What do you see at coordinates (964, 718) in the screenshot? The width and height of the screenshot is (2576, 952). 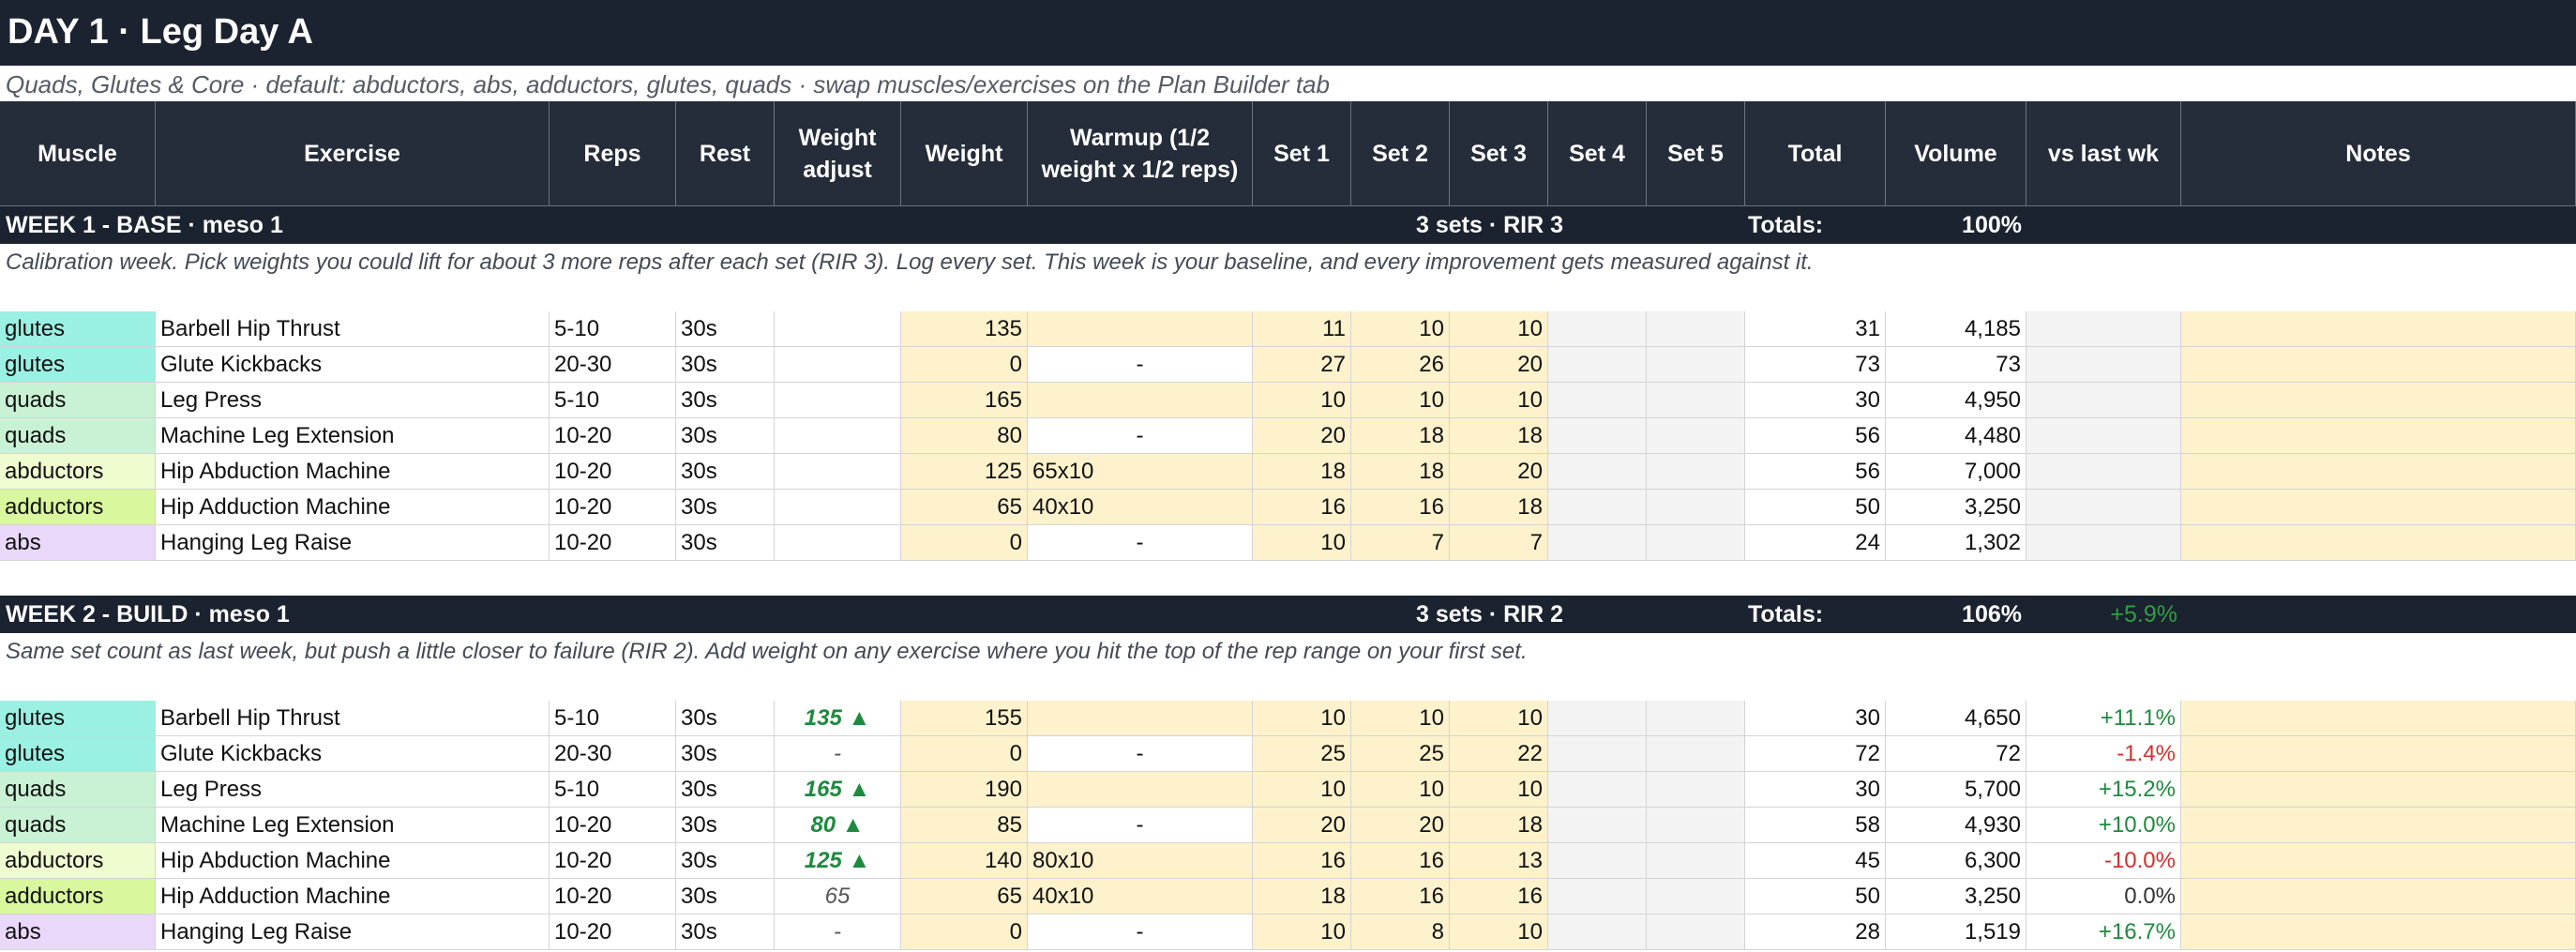 I see `cell-weight: 155` at bounding box center [964, 718].